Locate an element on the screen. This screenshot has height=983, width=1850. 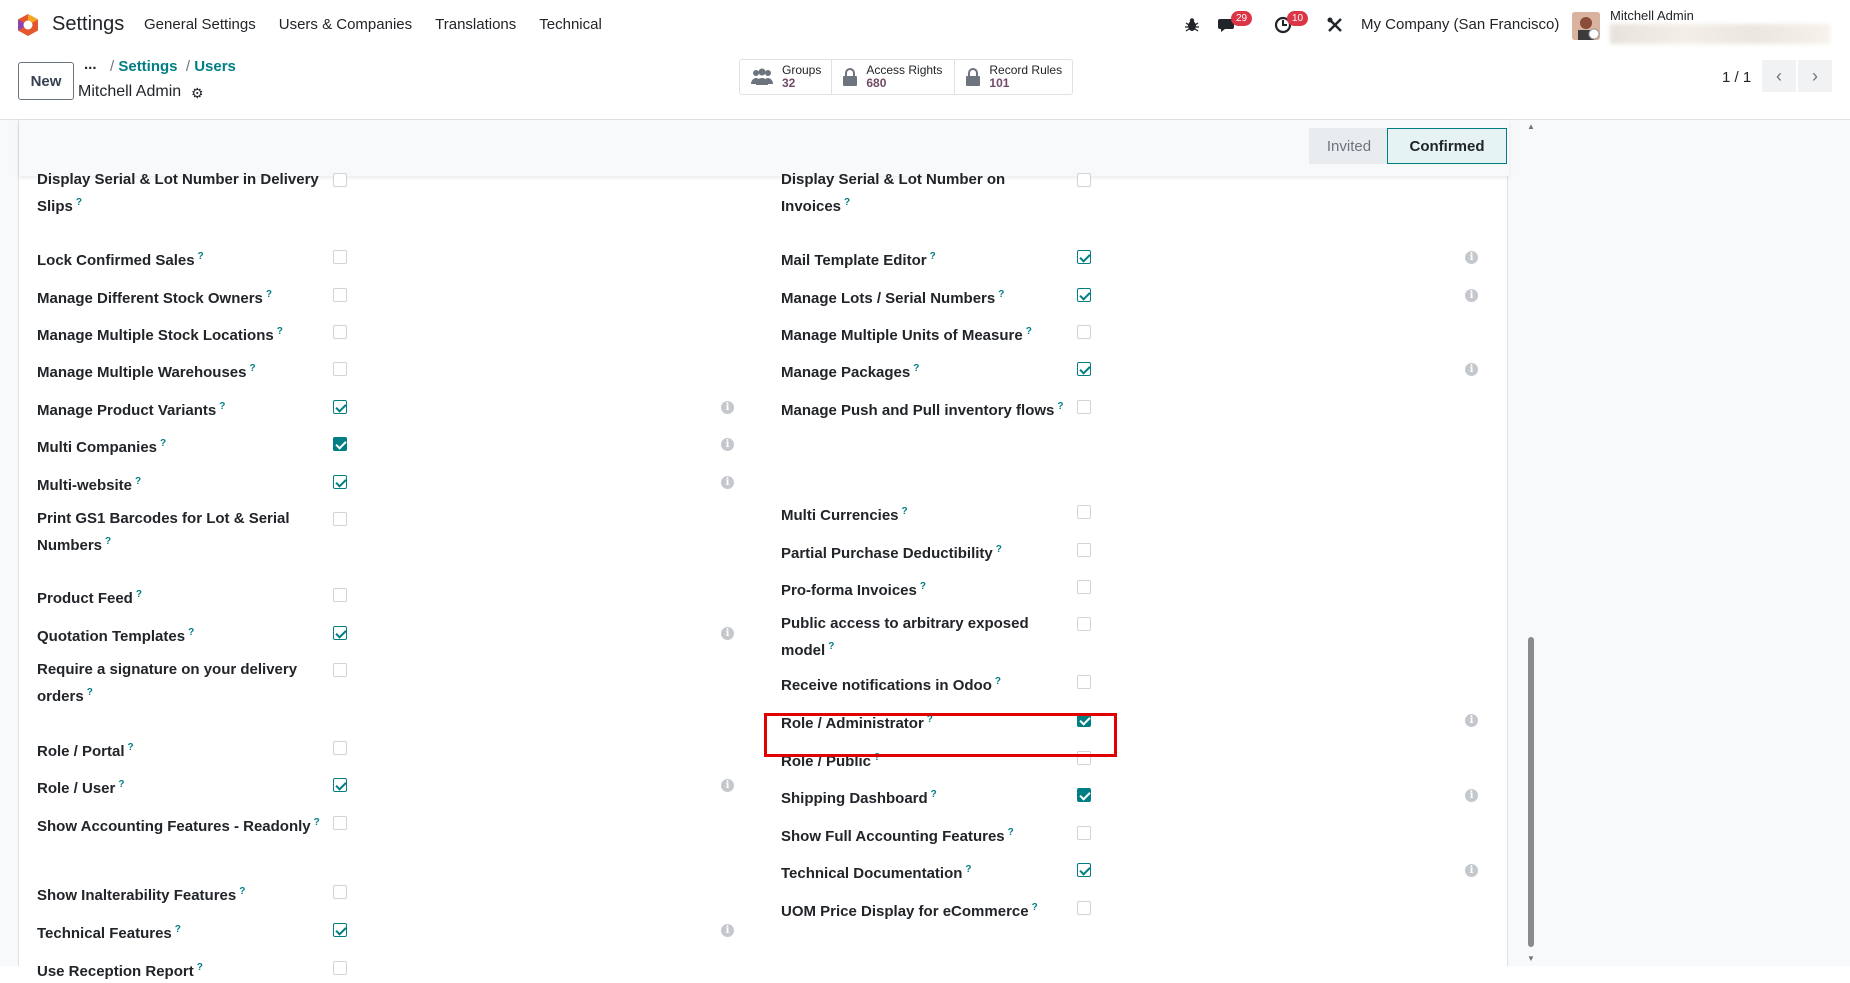
pager-previous-button: ‹ is located at coordinates (1779, 76).